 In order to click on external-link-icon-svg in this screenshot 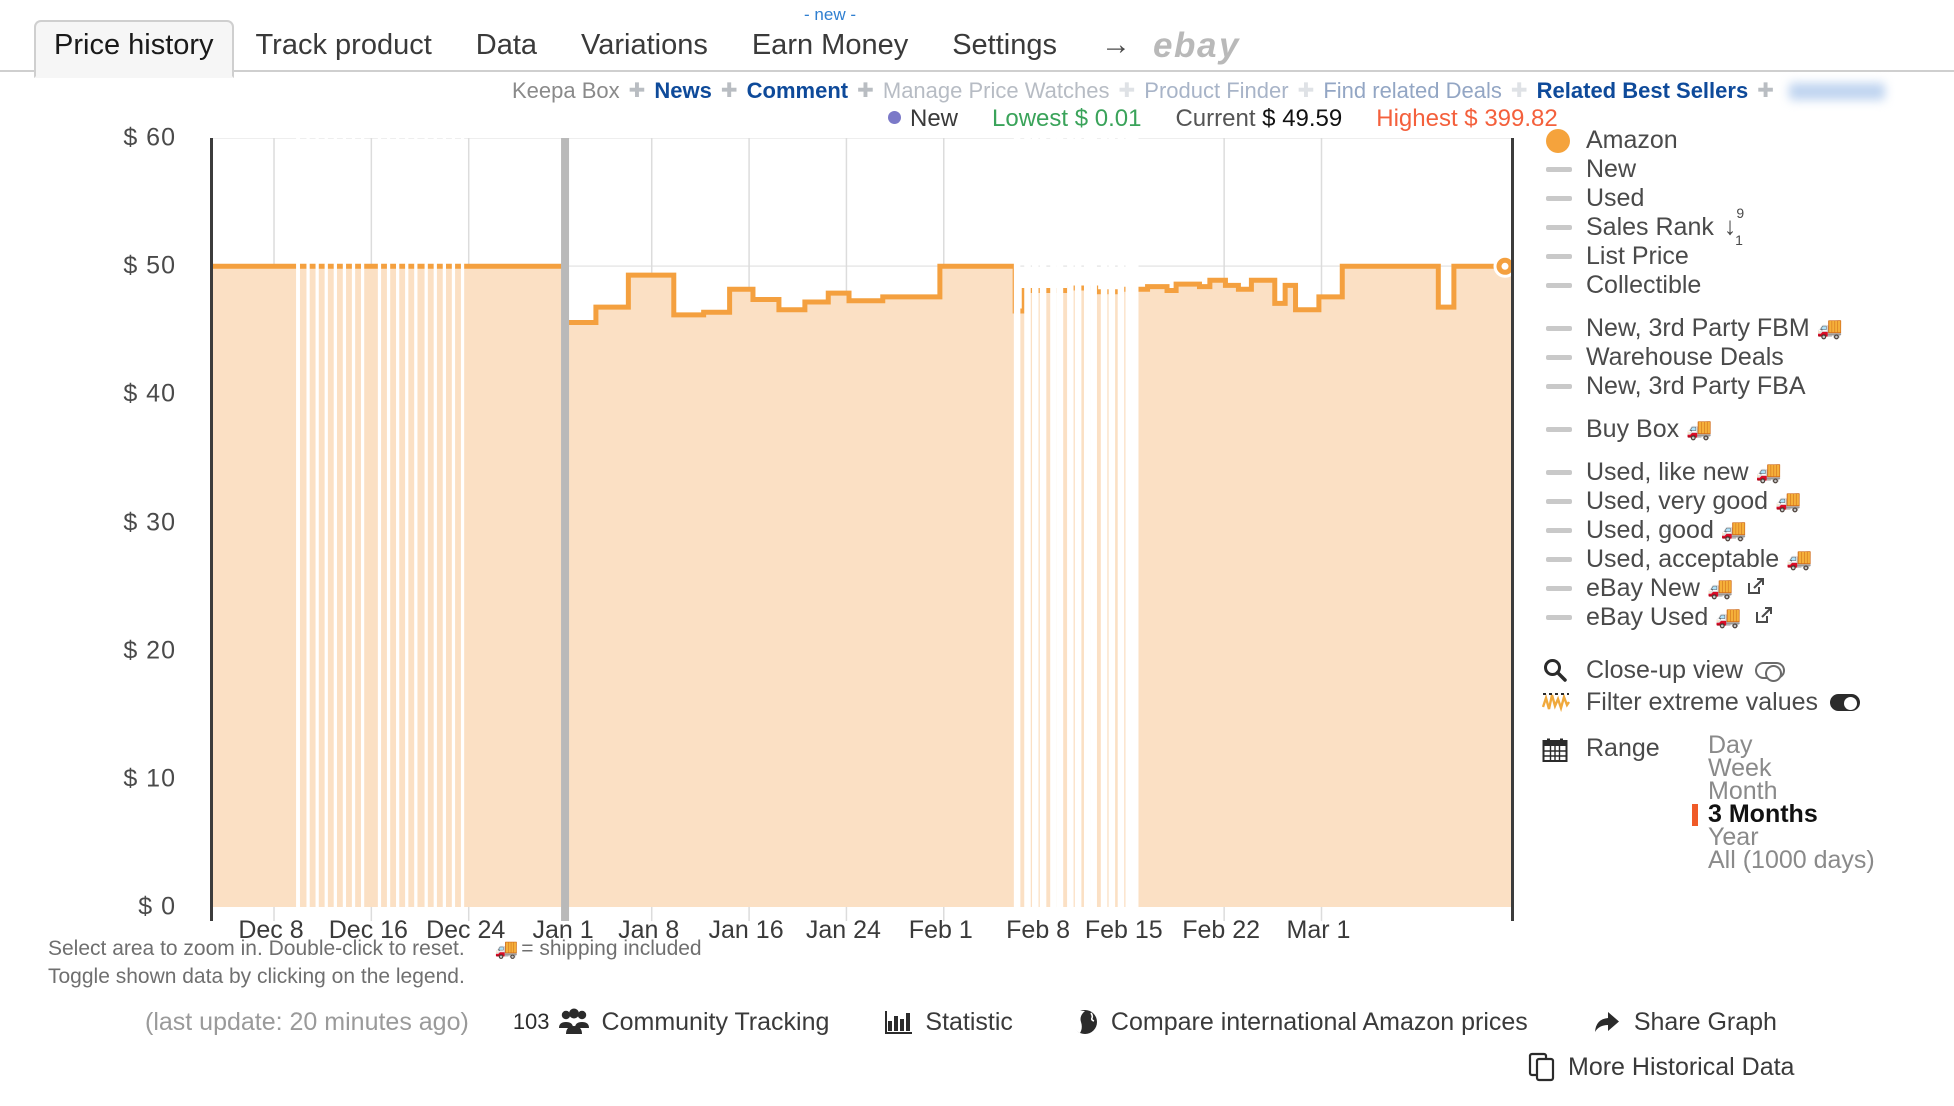, I will do `click(1756, 586)`.